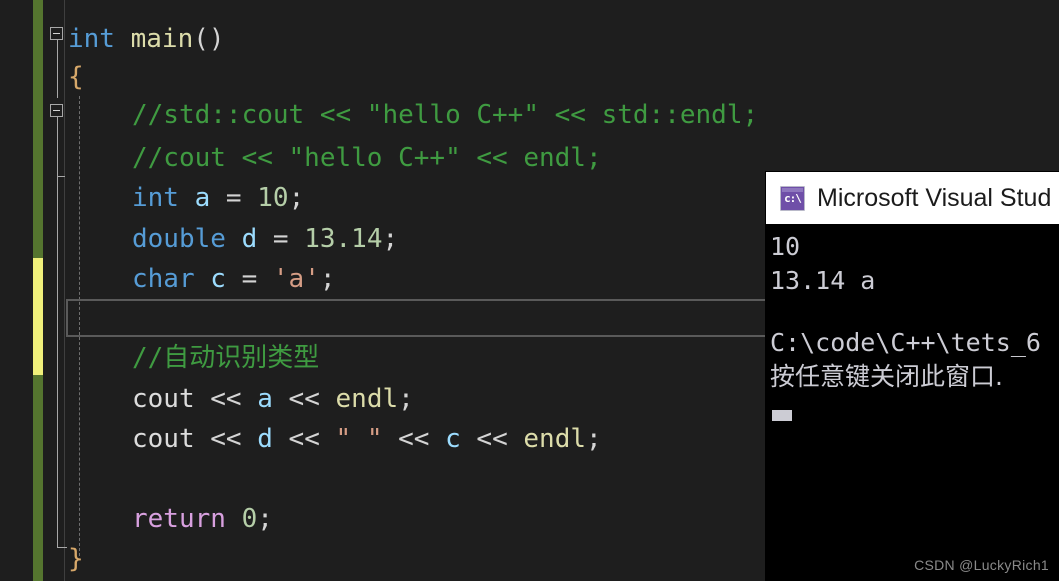 Image resolution: width=1059 pixels, height=581 pixels. I want to click on code-line: {, so click(76, 77).